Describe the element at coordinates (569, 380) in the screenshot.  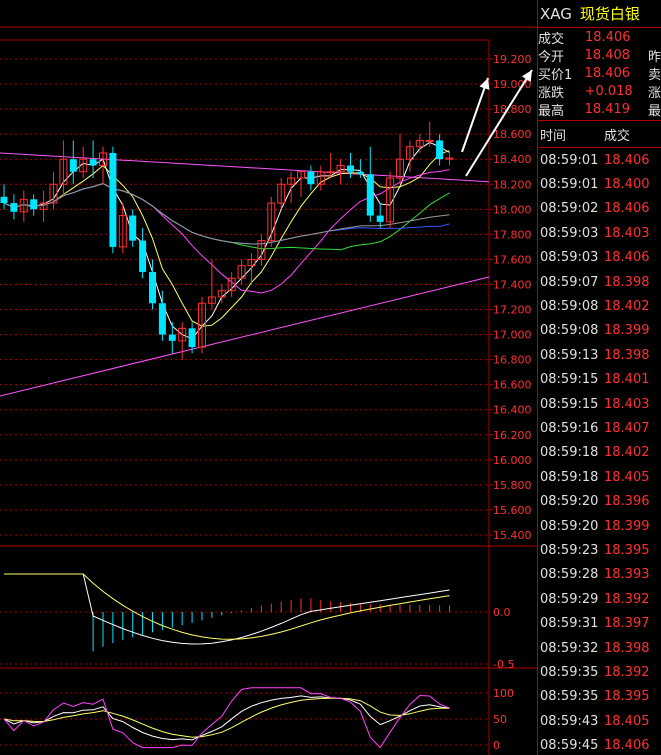
I see `tick-time: 08:59:15` at that location.